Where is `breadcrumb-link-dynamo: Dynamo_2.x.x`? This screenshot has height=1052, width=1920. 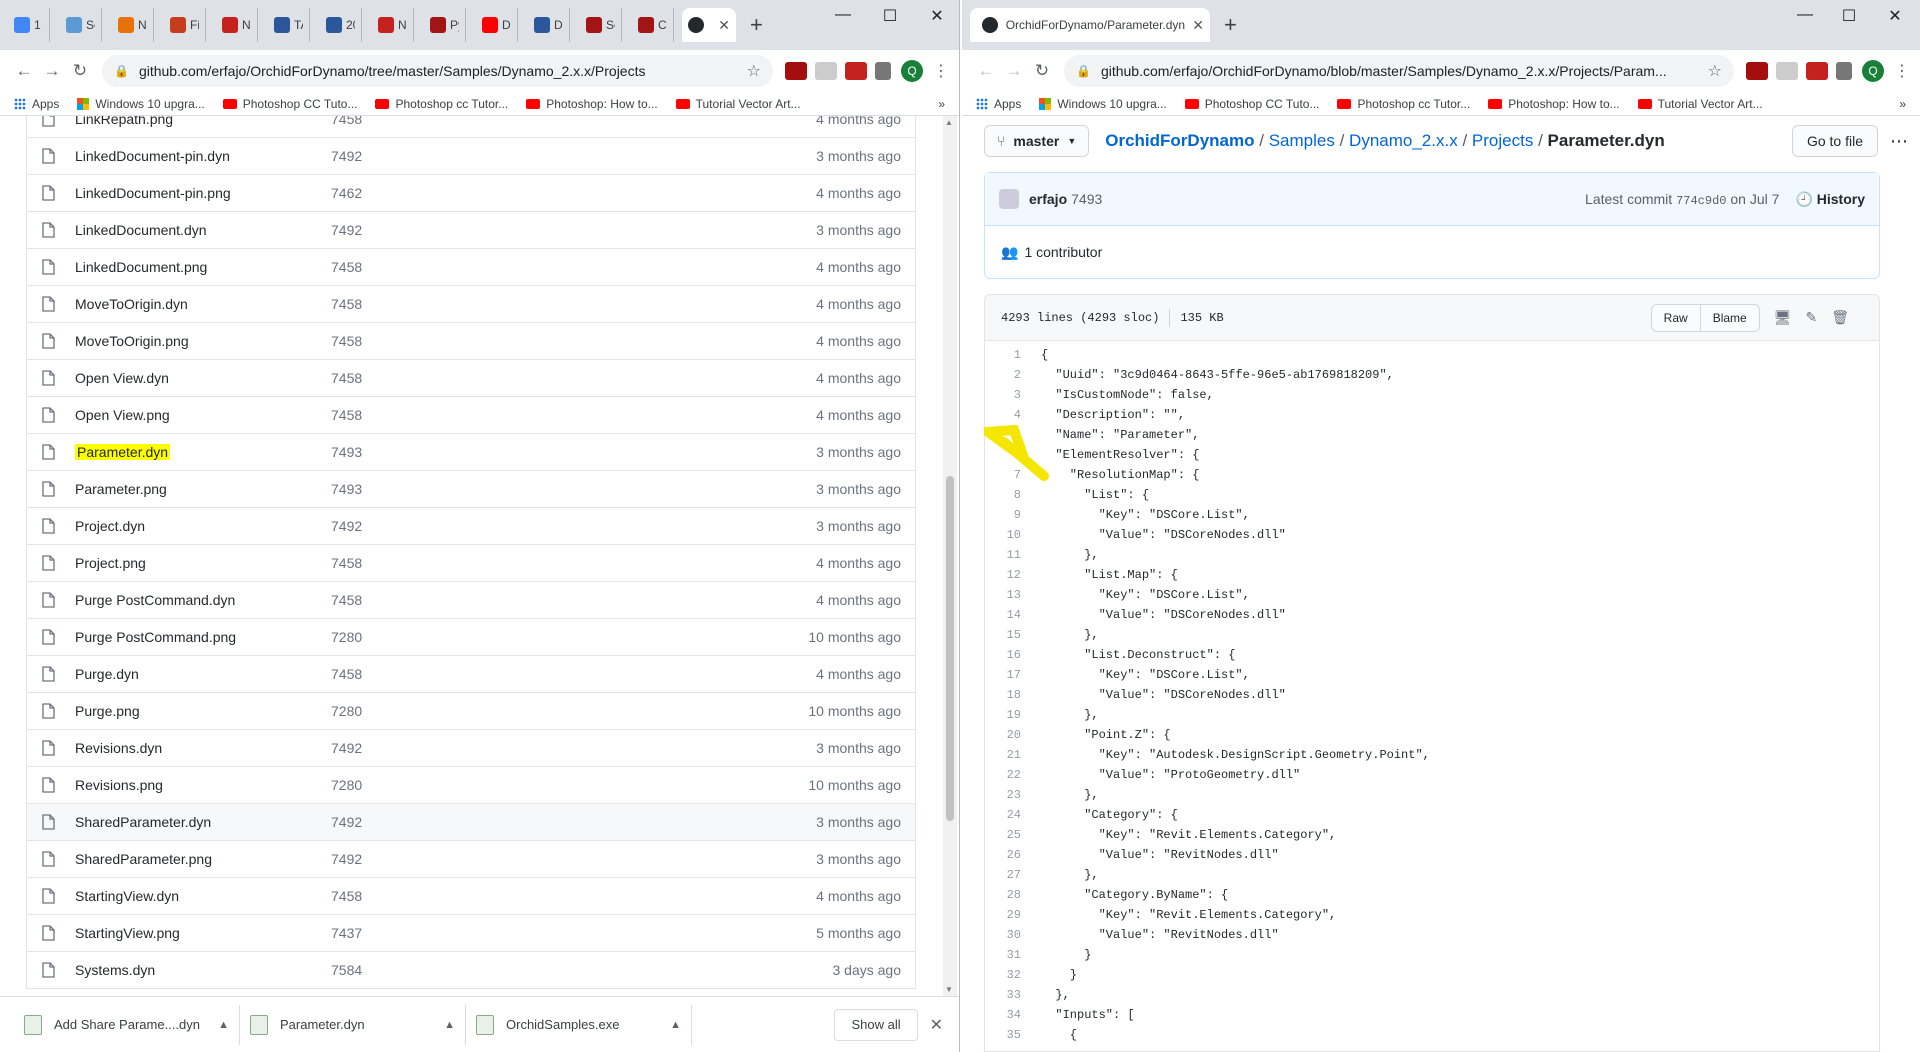
breadcrumb-link-dynamo: Dynamo_2.x.x is located at coordinates (1403, 140).